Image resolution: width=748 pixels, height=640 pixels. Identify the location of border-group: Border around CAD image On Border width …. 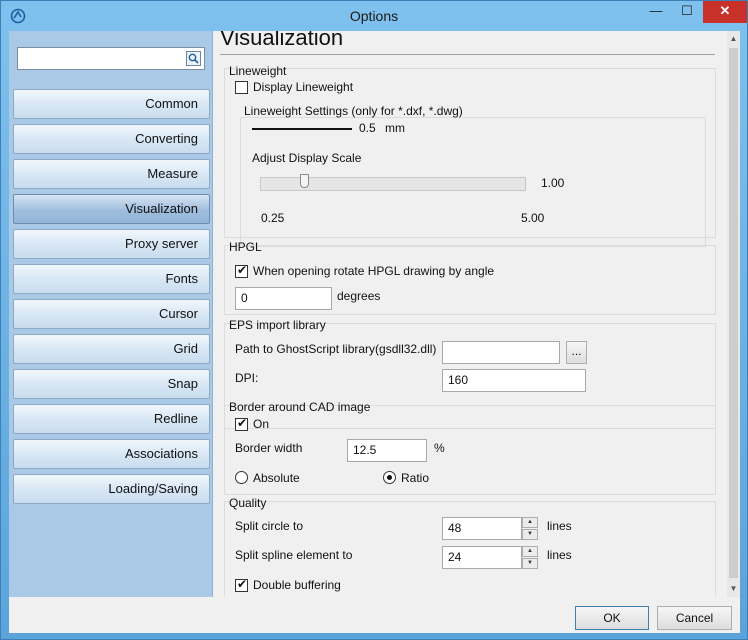
(470, 447).